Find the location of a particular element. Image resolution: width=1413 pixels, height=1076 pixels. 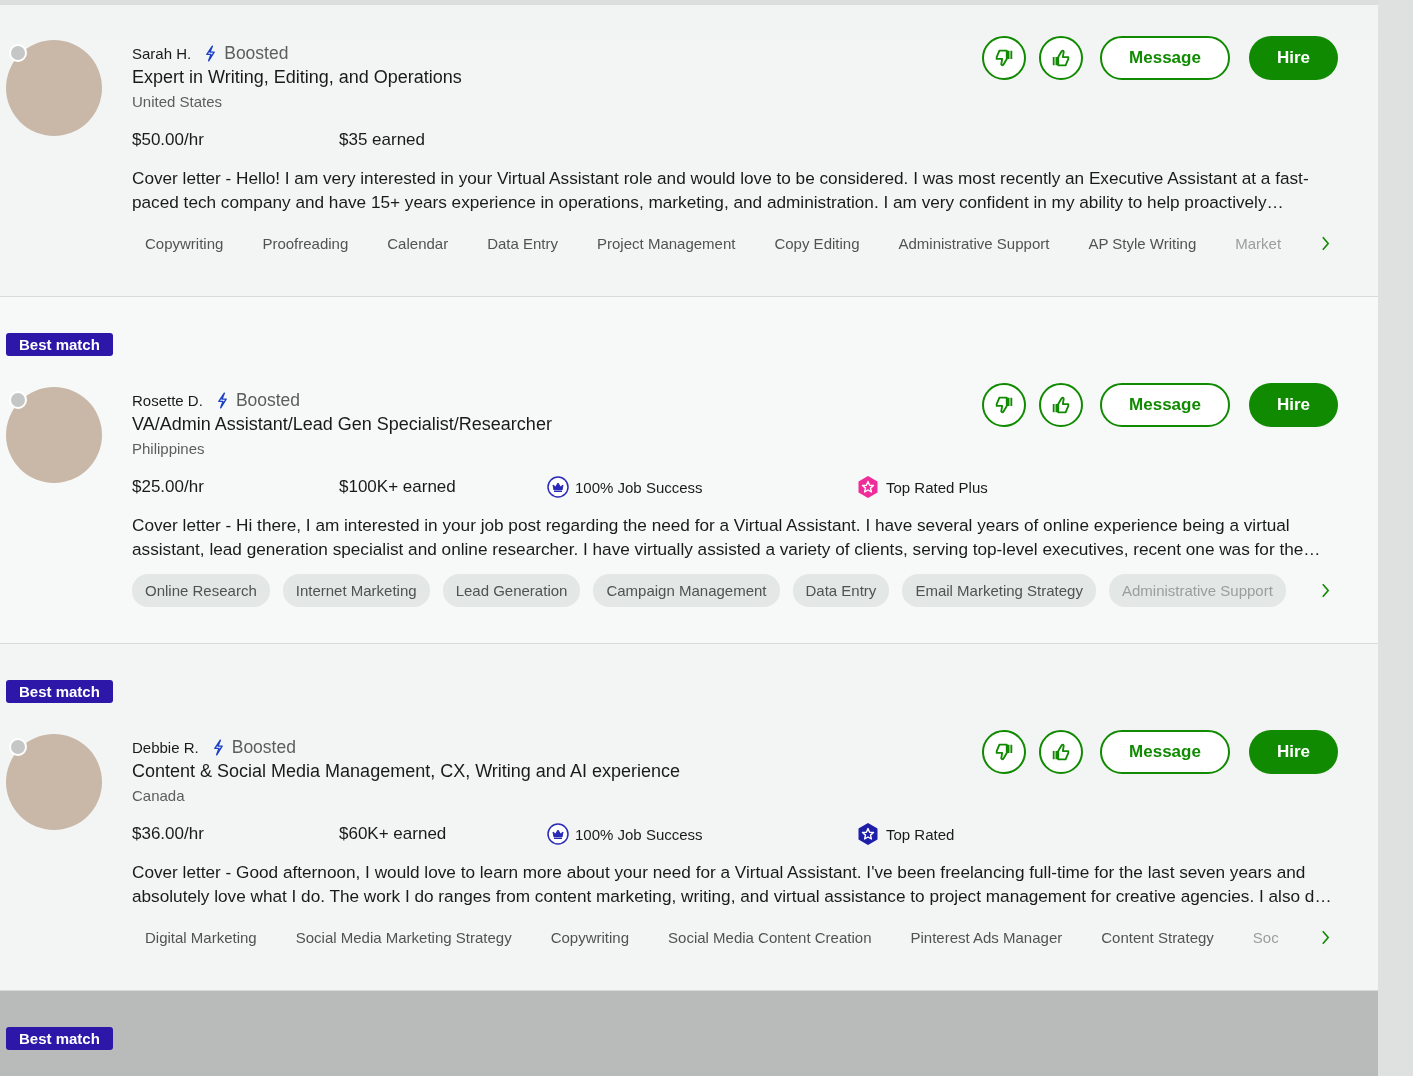

freelancer-name: Sarah H. is located at coordinates (162, 53).